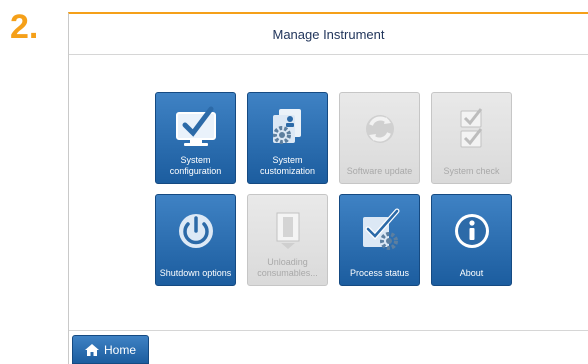  I want to click on window-title-bar: Manage Instrument, so click(328, 34).